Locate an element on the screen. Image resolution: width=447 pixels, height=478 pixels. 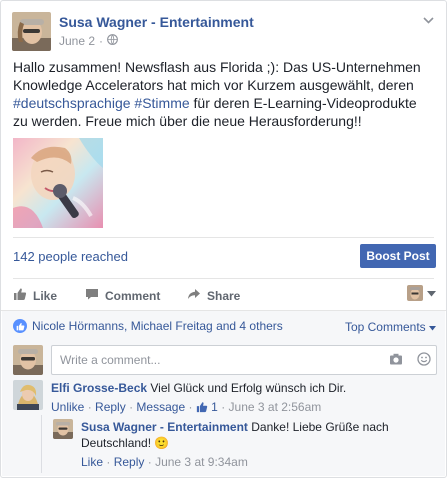
emoji-icon is located at coordinates (424, 360).